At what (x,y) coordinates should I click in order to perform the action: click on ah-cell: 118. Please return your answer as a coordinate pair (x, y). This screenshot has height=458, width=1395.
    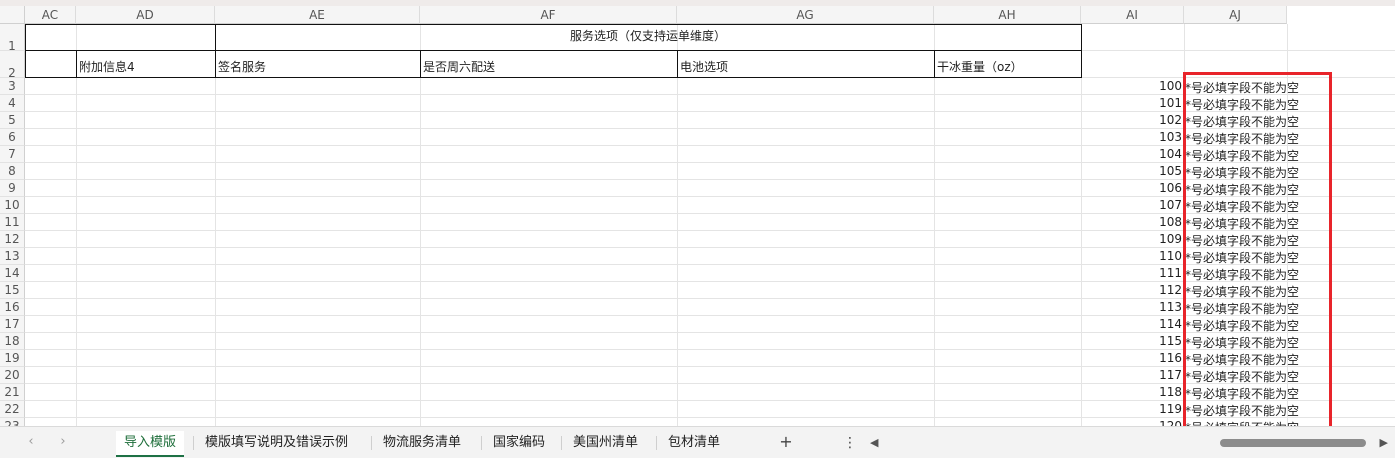
    Looking at the image, I should click on (1131, 392).